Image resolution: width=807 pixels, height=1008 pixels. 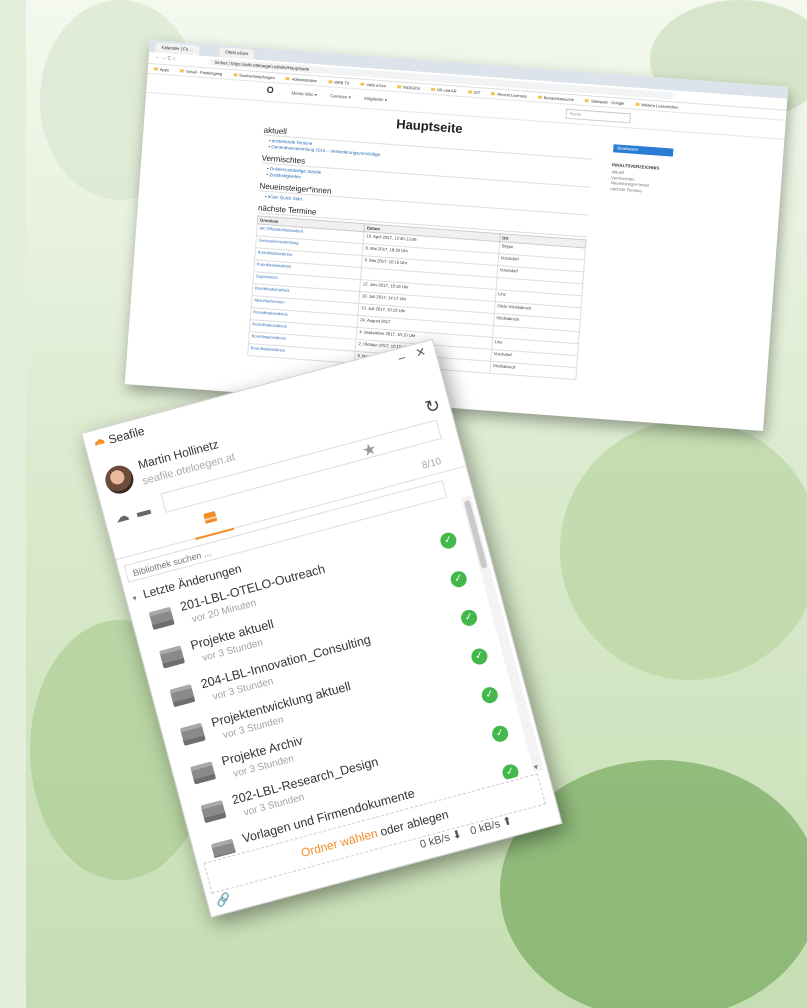 What do you see at coordinates (201, 72) in the screenshot?
I see `bookmark: Gmail - Posteingang` at bounding box center [201, 72].